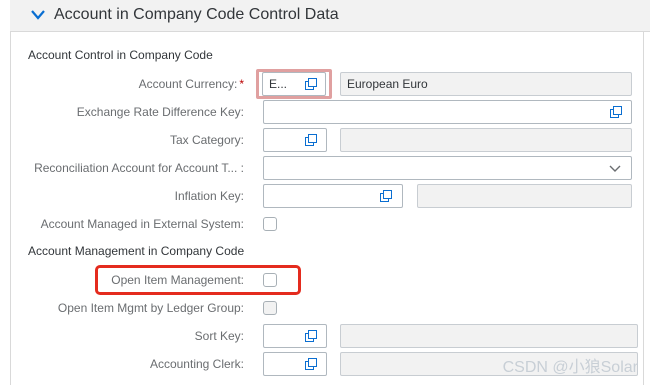  I want to click on open-item-mgmt-checkbox, so click(270, 280).